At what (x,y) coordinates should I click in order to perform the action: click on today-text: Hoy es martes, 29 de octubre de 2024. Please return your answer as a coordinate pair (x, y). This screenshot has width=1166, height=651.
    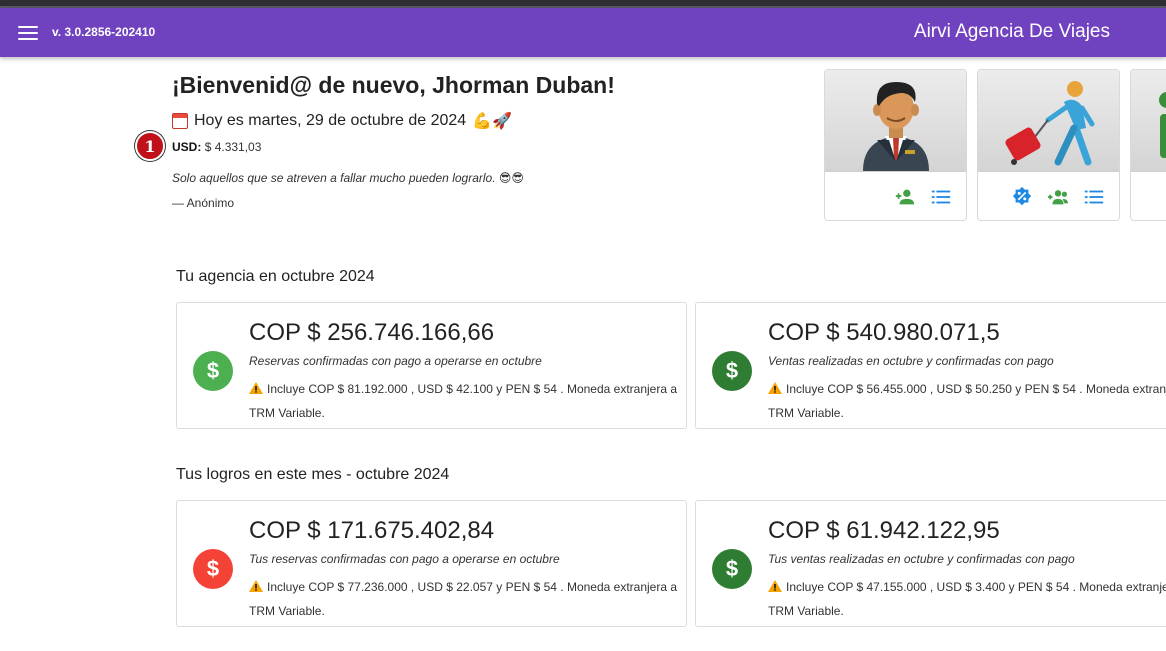
    Looking at the image, I should click on (330, 120).